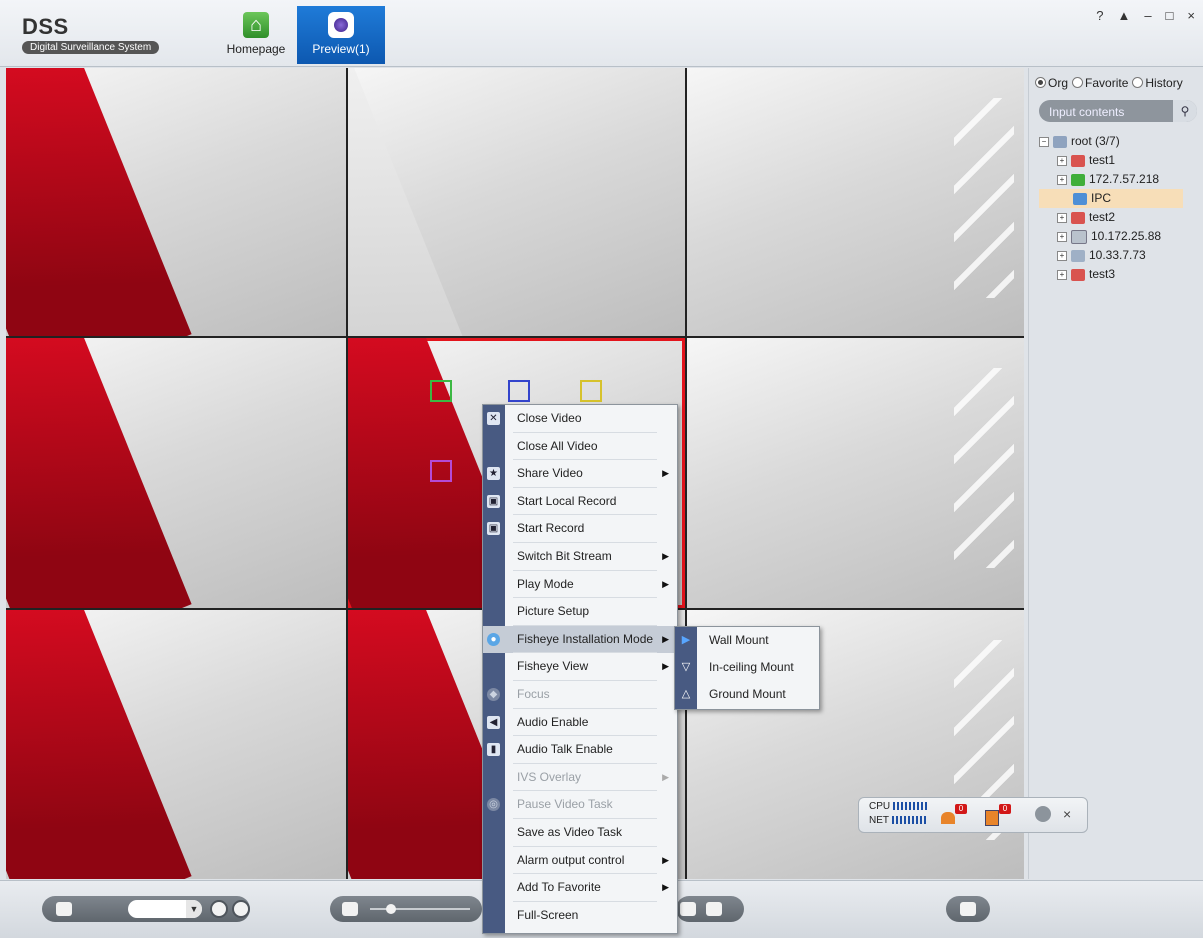 The image size is (1203, 938). I want to click on focus-icon: ◆, so click(493, 694).